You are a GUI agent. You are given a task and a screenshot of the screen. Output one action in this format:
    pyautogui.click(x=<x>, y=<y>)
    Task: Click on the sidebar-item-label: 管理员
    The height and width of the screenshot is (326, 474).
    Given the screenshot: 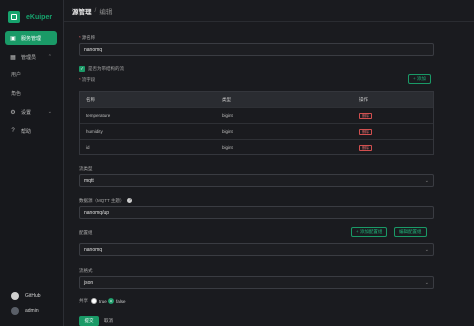 What is the action you would take?
    pyautogui.click(x=29, y=57)
    